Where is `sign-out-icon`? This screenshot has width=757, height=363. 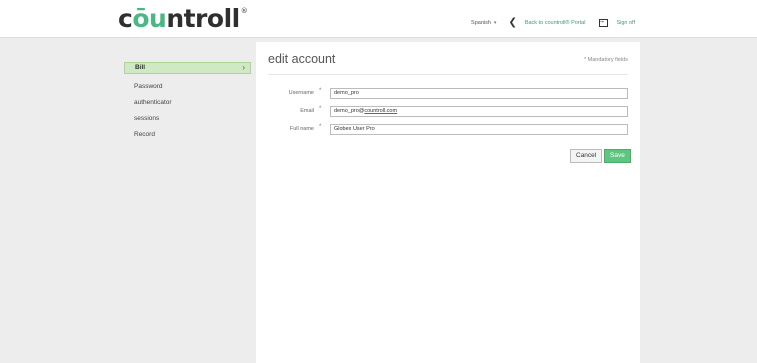
sign-out-icon is located at coordinates (603, 21).